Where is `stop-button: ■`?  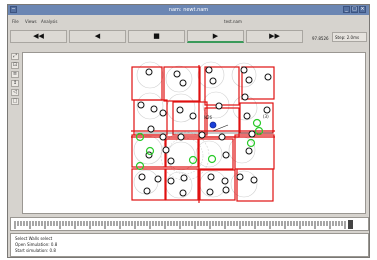
stop-button: ■ is located at coordinates (156, 36).